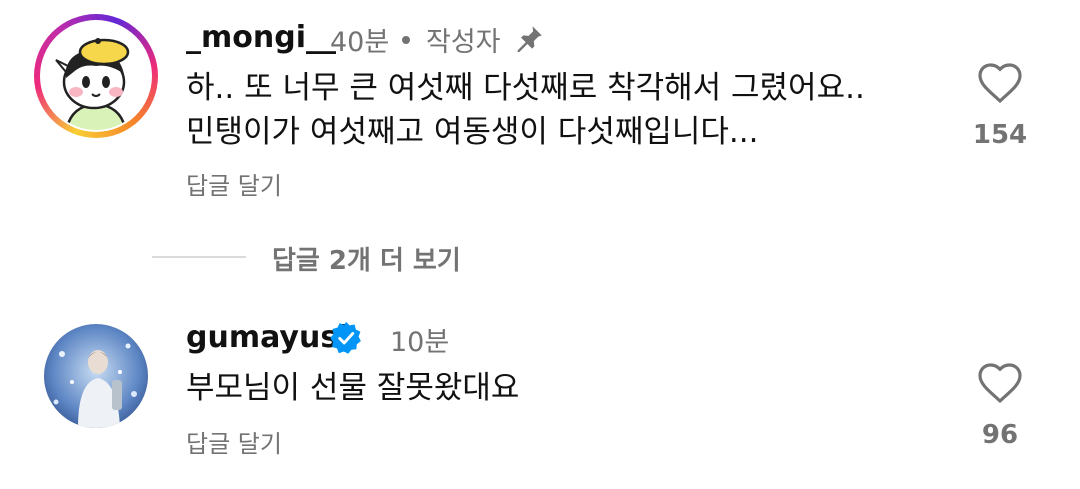 This screenshot has height=489, width=1080. Describe the element at coordinates (360, 42) in the screenshot. I see `comment-time: 40분` at that location.